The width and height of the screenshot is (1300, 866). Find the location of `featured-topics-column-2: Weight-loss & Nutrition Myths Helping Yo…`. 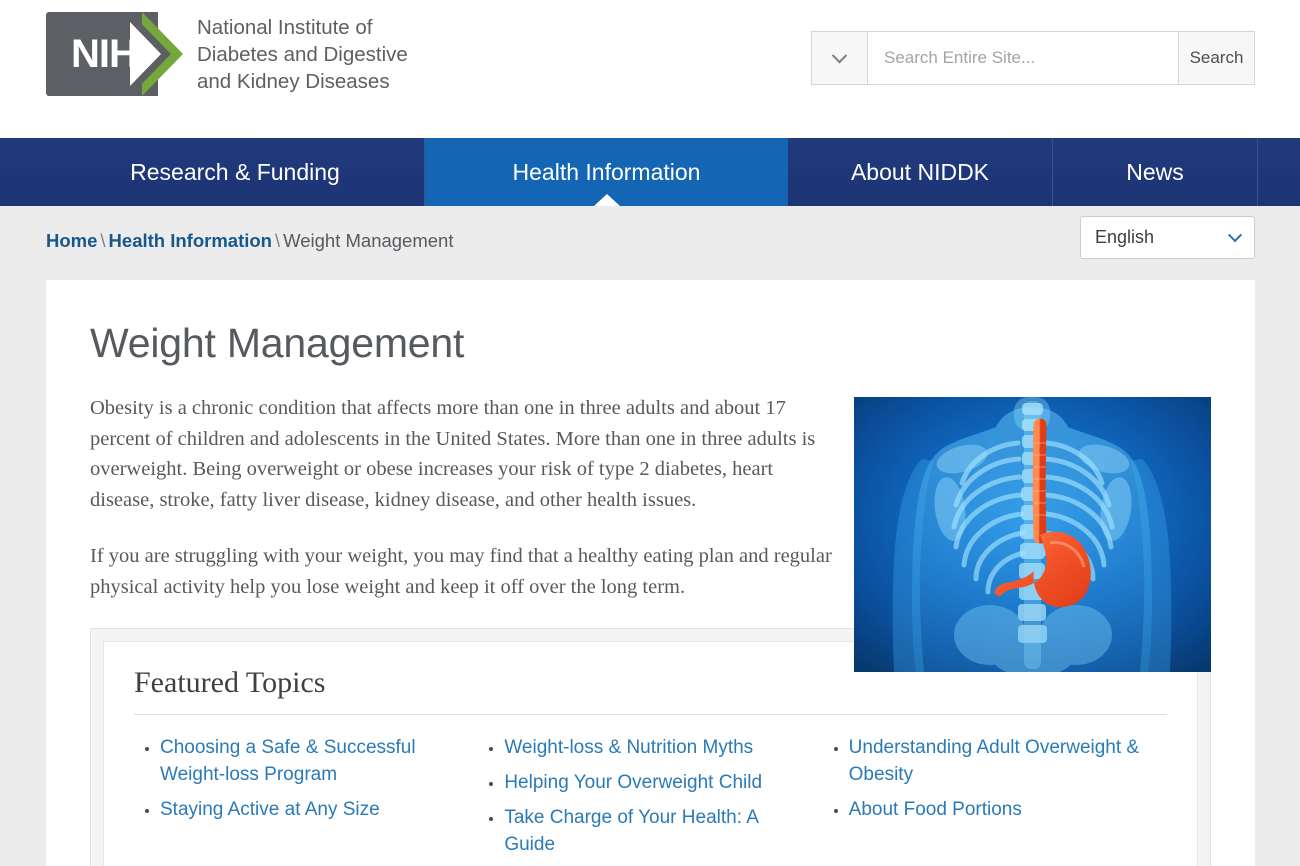

featured-topics-column-2: Weight-loss & Nutrition Myths Helping Yo… is located at coordinates (650, 800).